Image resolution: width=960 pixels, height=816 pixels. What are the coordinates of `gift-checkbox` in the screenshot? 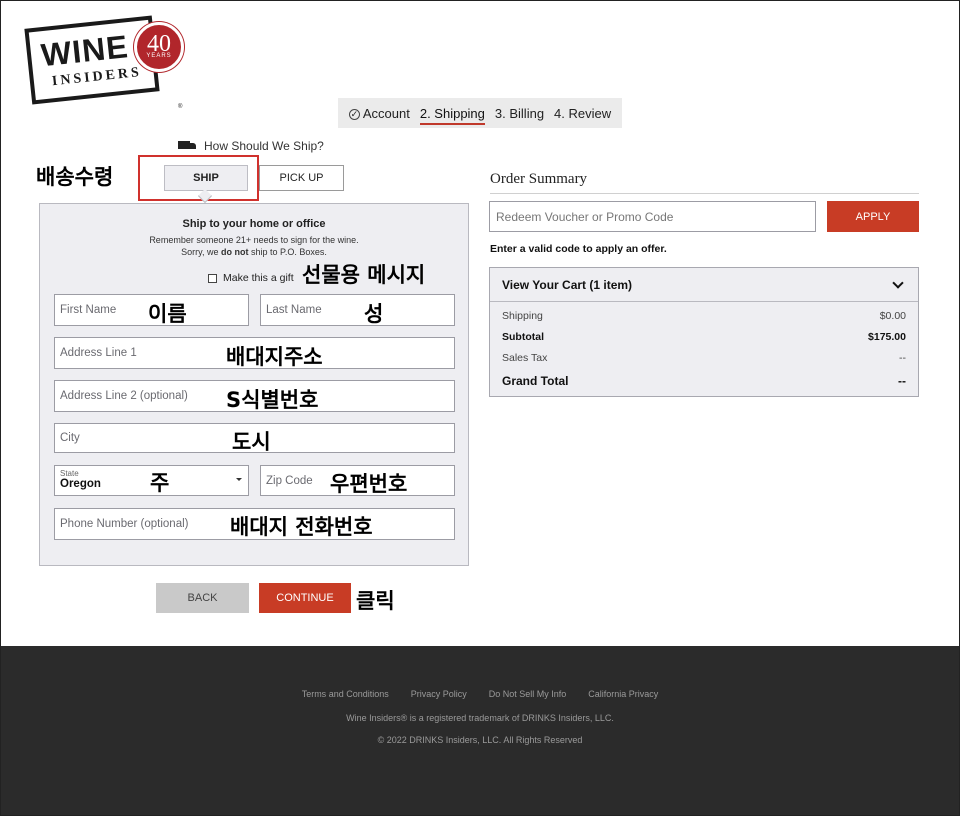 It's located at (212, 278).